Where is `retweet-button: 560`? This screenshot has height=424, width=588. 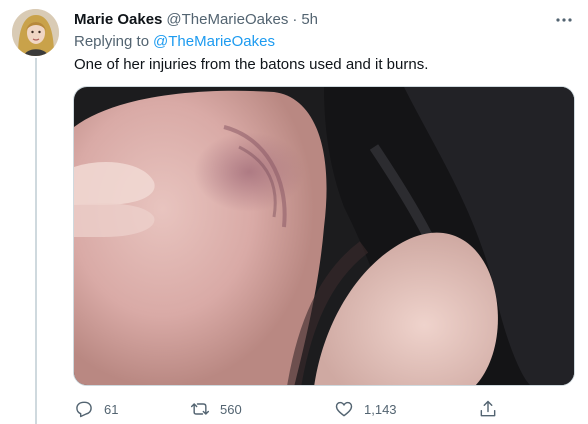 retweet-button: 560 is located at coordinates (216, 409).